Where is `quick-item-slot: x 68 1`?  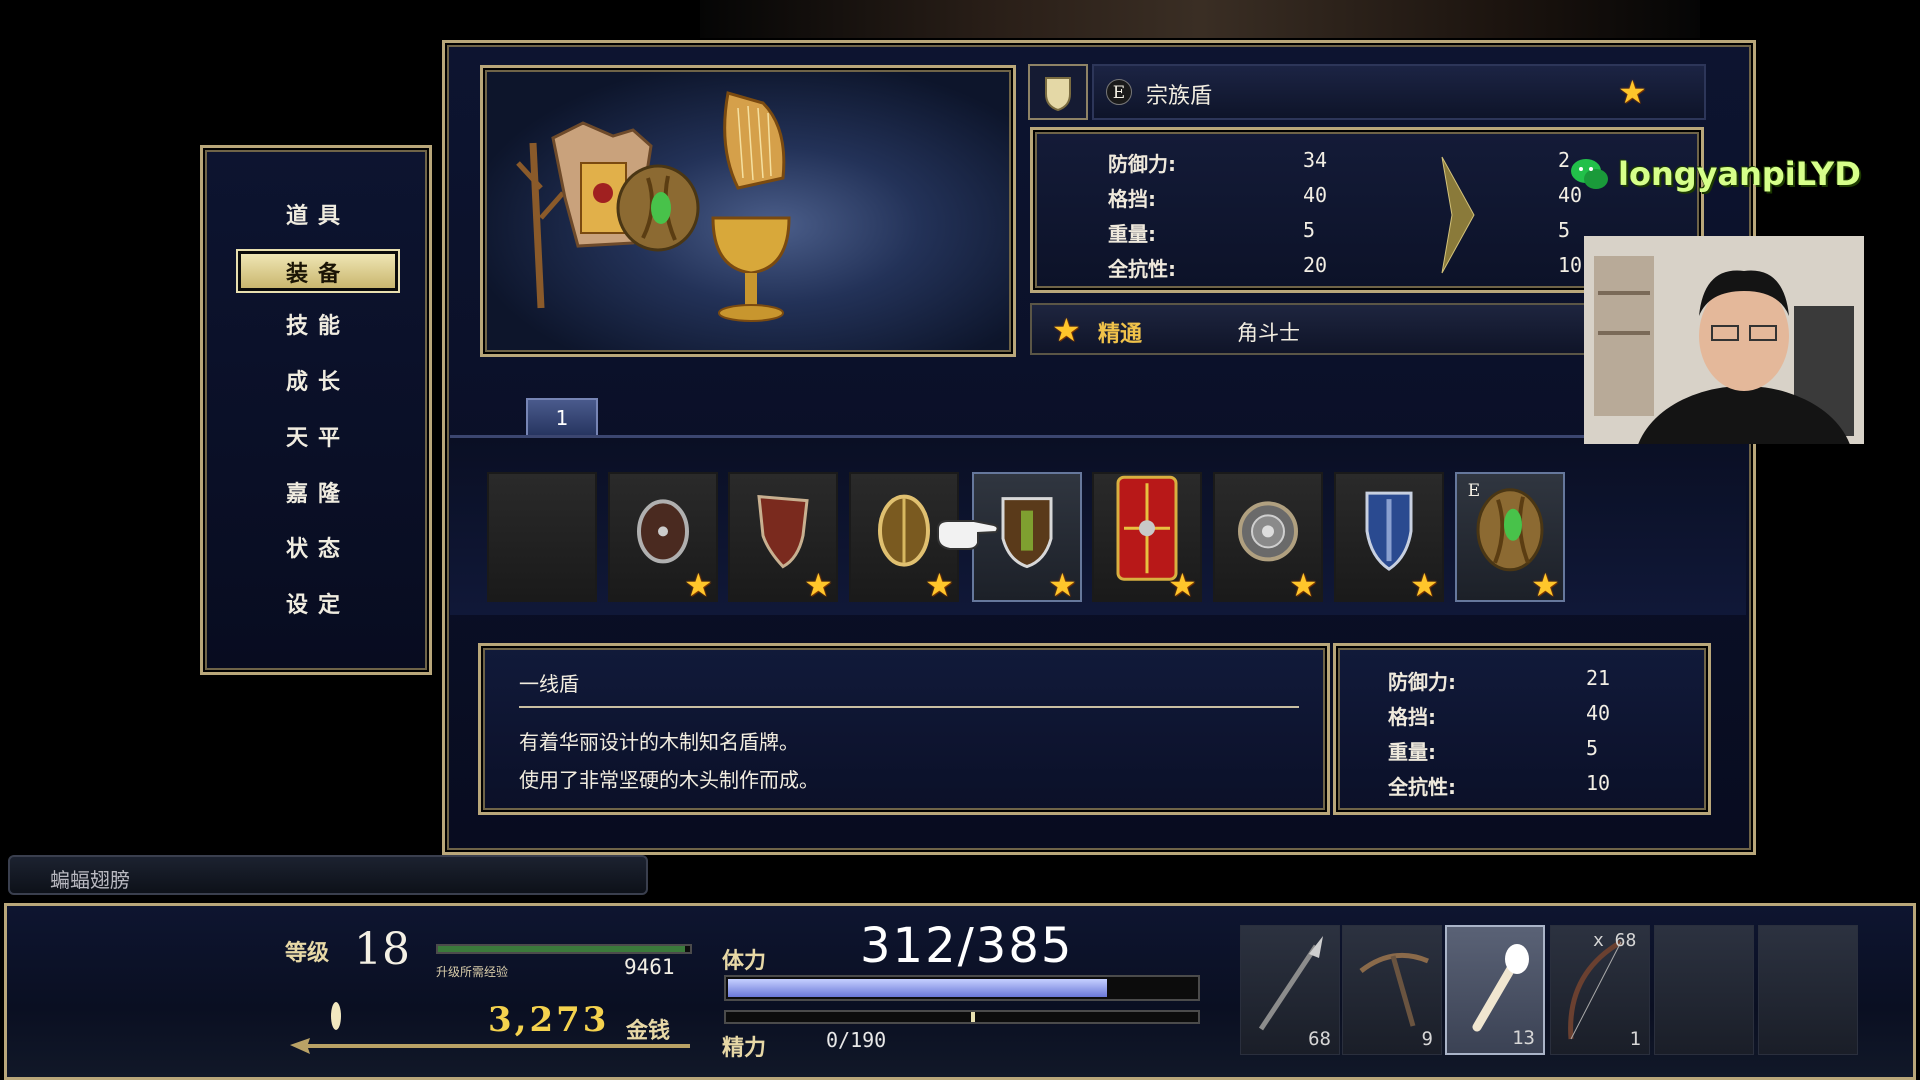 quick-item-slot: x 68 1 is located at coordinates (1600, 990).